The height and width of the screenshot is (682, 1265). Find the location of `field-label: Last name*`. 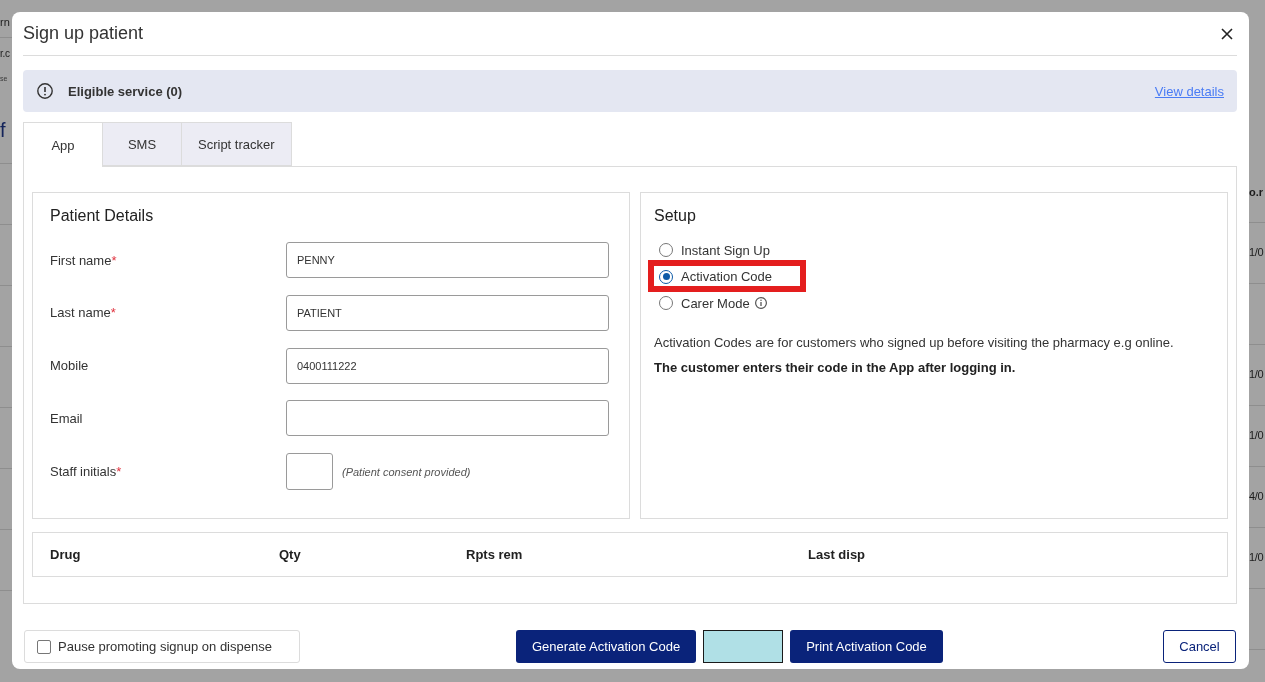

field-label: Last name* is located at coordinates (83, 313).